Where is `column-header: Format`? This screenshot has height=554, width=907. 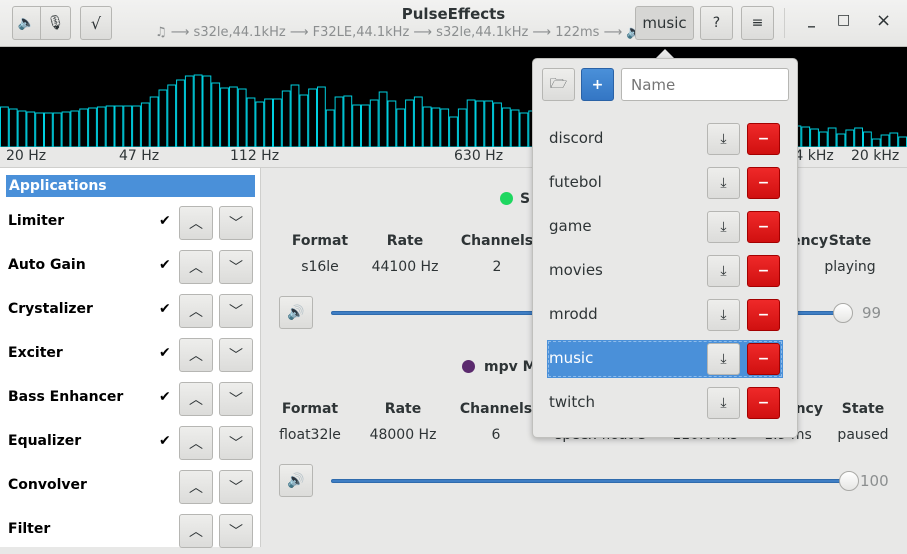
column-header: Format is located at coordinates (320, 241).